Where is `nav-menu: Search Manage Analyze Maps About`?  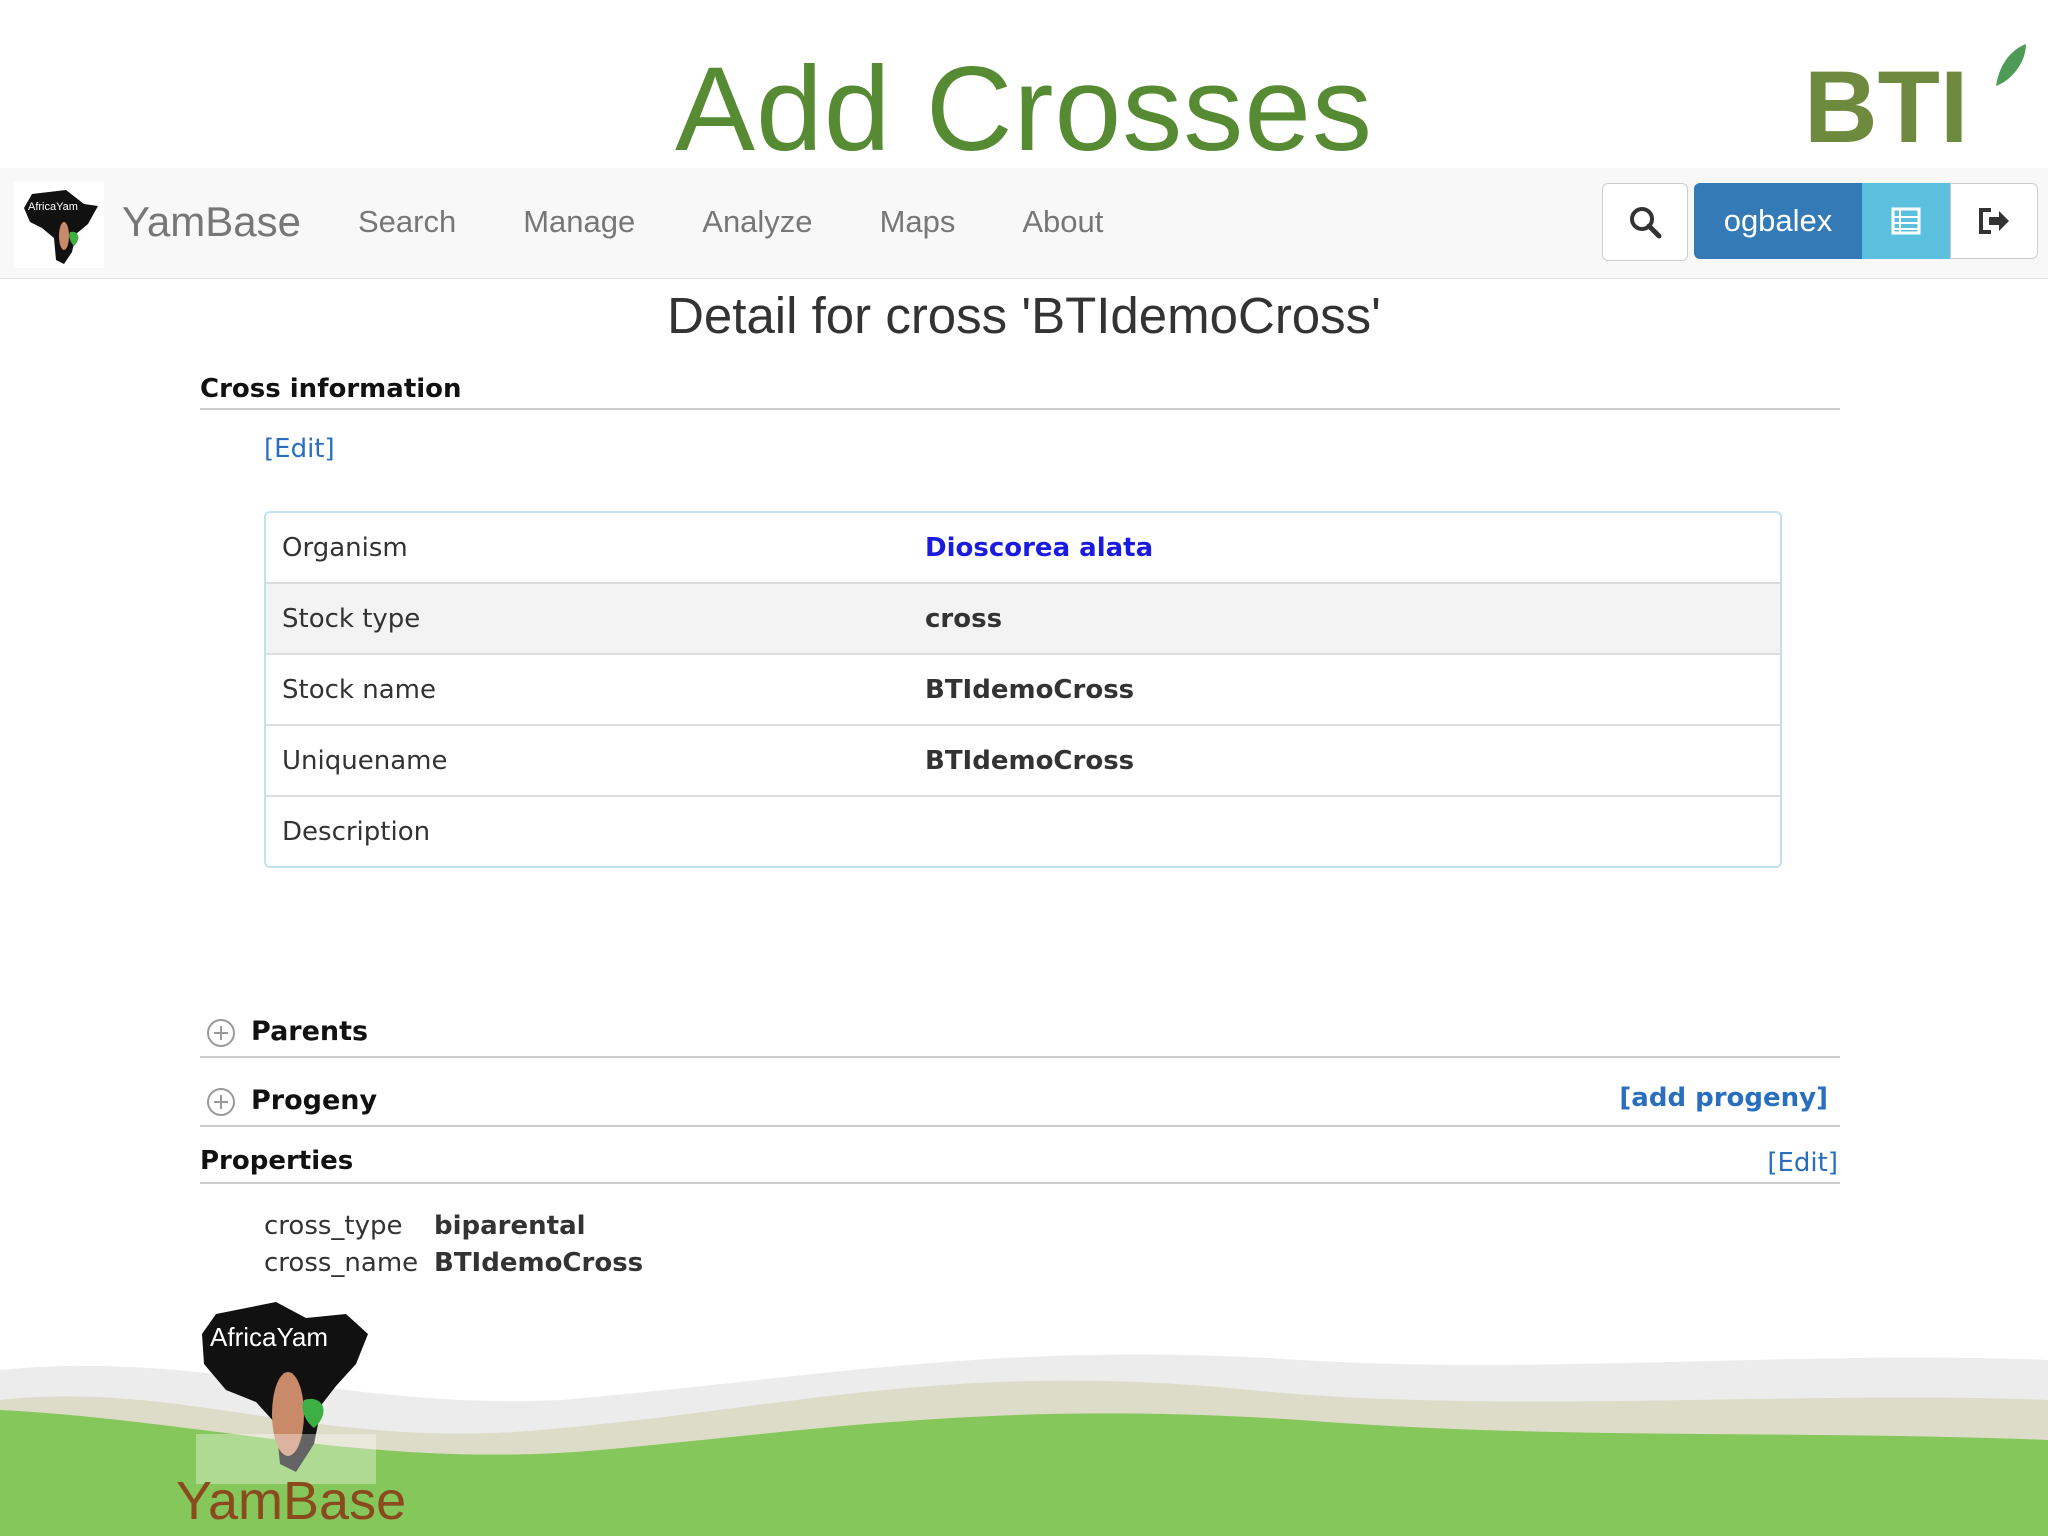 nav-menu: Search Manage Analyze Maps About is located at coordinates (764, 222).